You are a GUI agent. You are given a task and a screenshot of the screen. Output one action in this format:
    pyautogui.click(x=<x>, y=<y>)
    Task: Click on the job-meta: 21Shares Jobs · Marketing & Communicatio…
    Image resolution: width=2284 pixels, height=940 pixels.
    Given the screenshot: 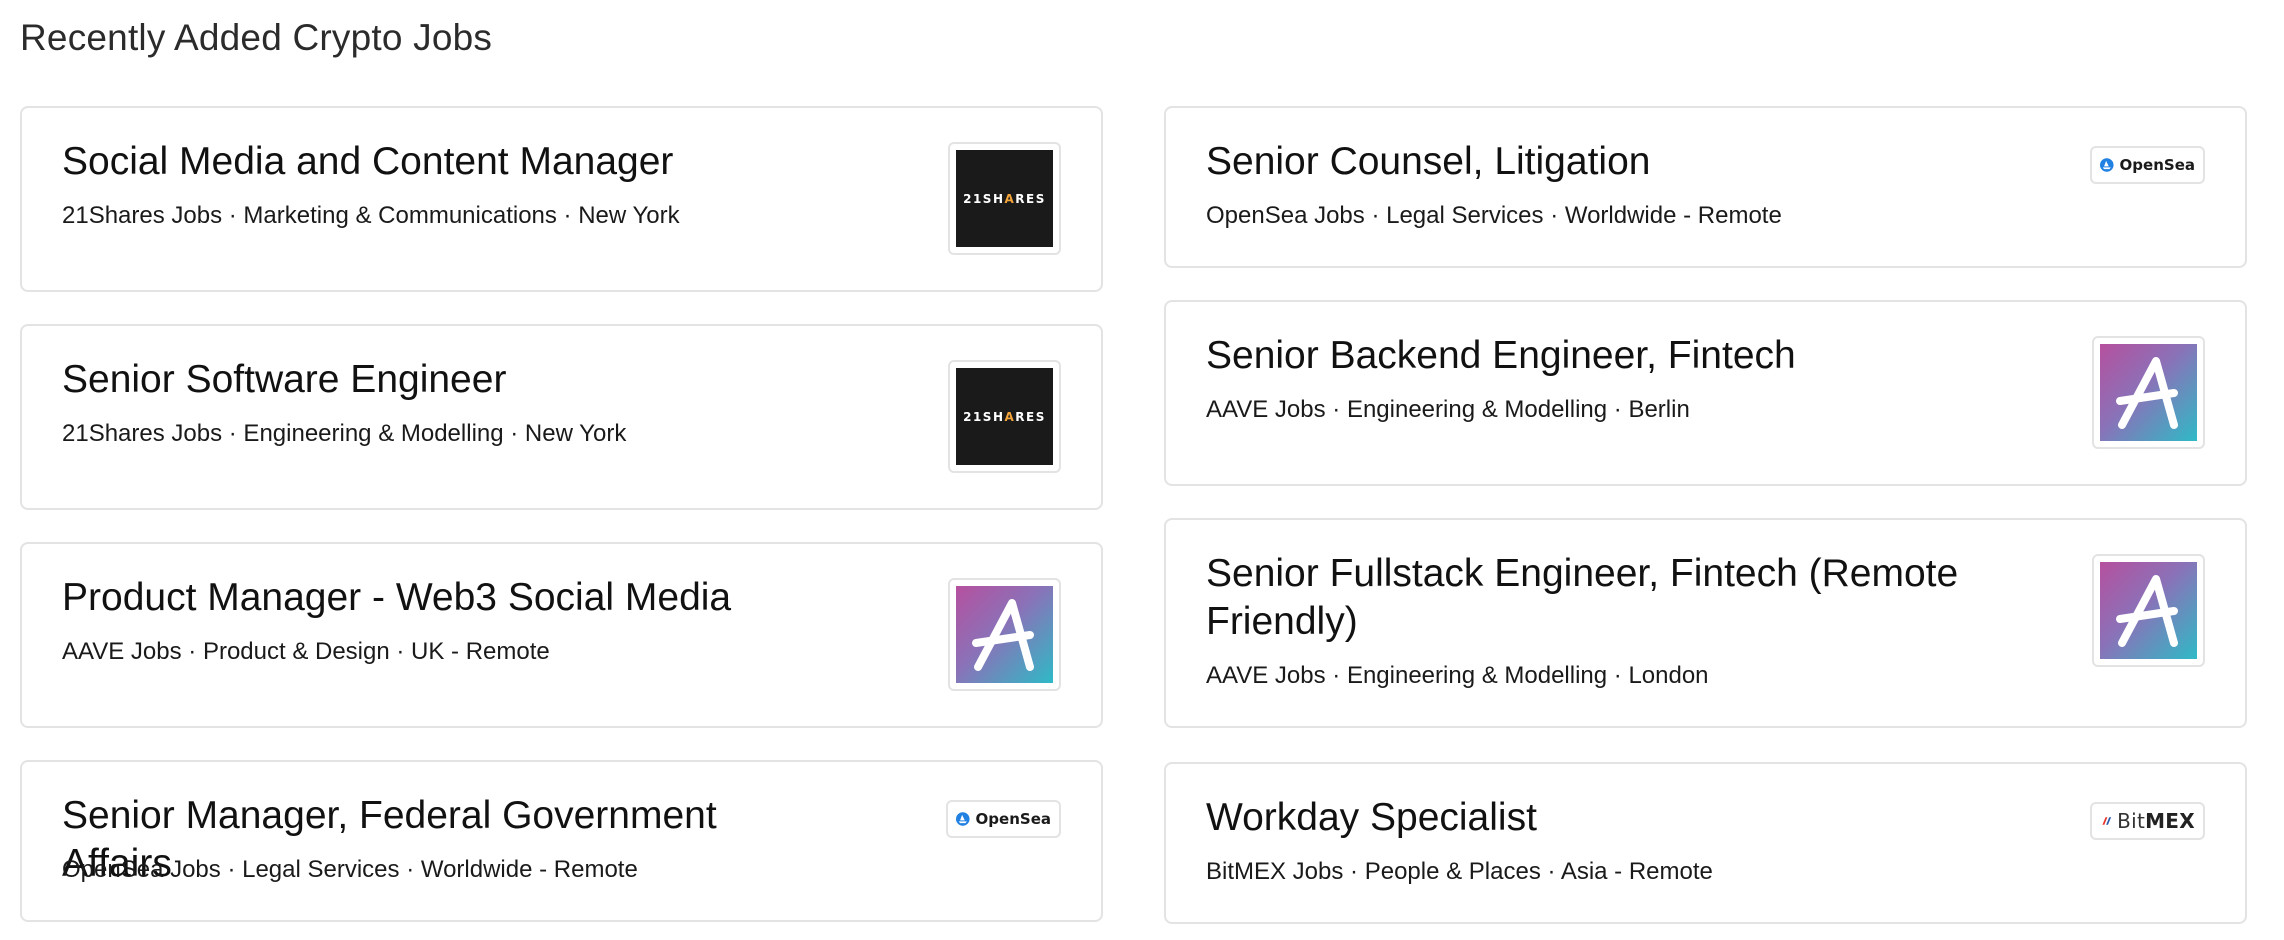 What is the action you would take?
    pyautogui.click(x=371, y=215)
    